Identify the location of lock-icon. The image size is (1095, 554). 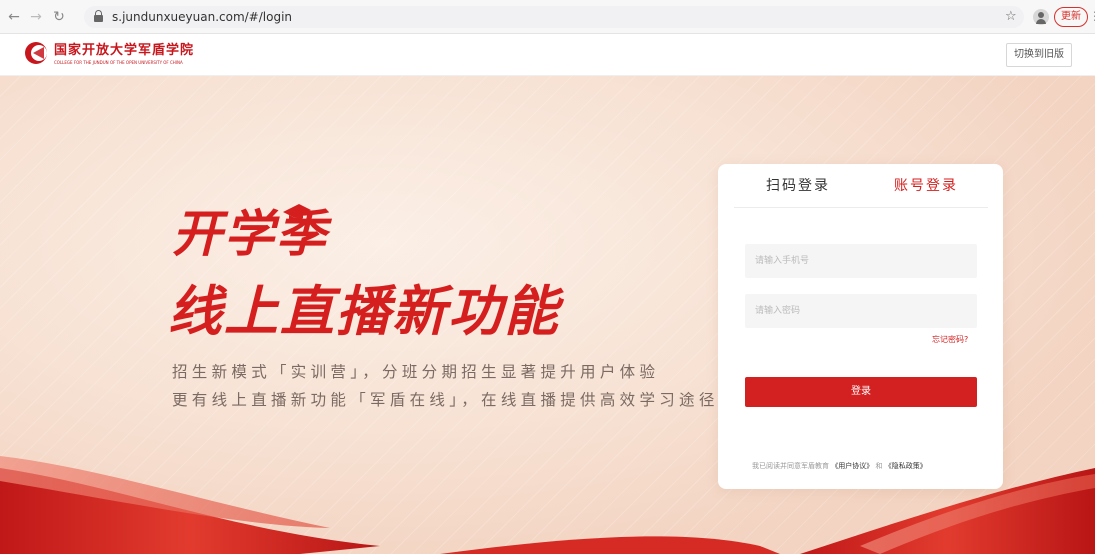
(98, 16).